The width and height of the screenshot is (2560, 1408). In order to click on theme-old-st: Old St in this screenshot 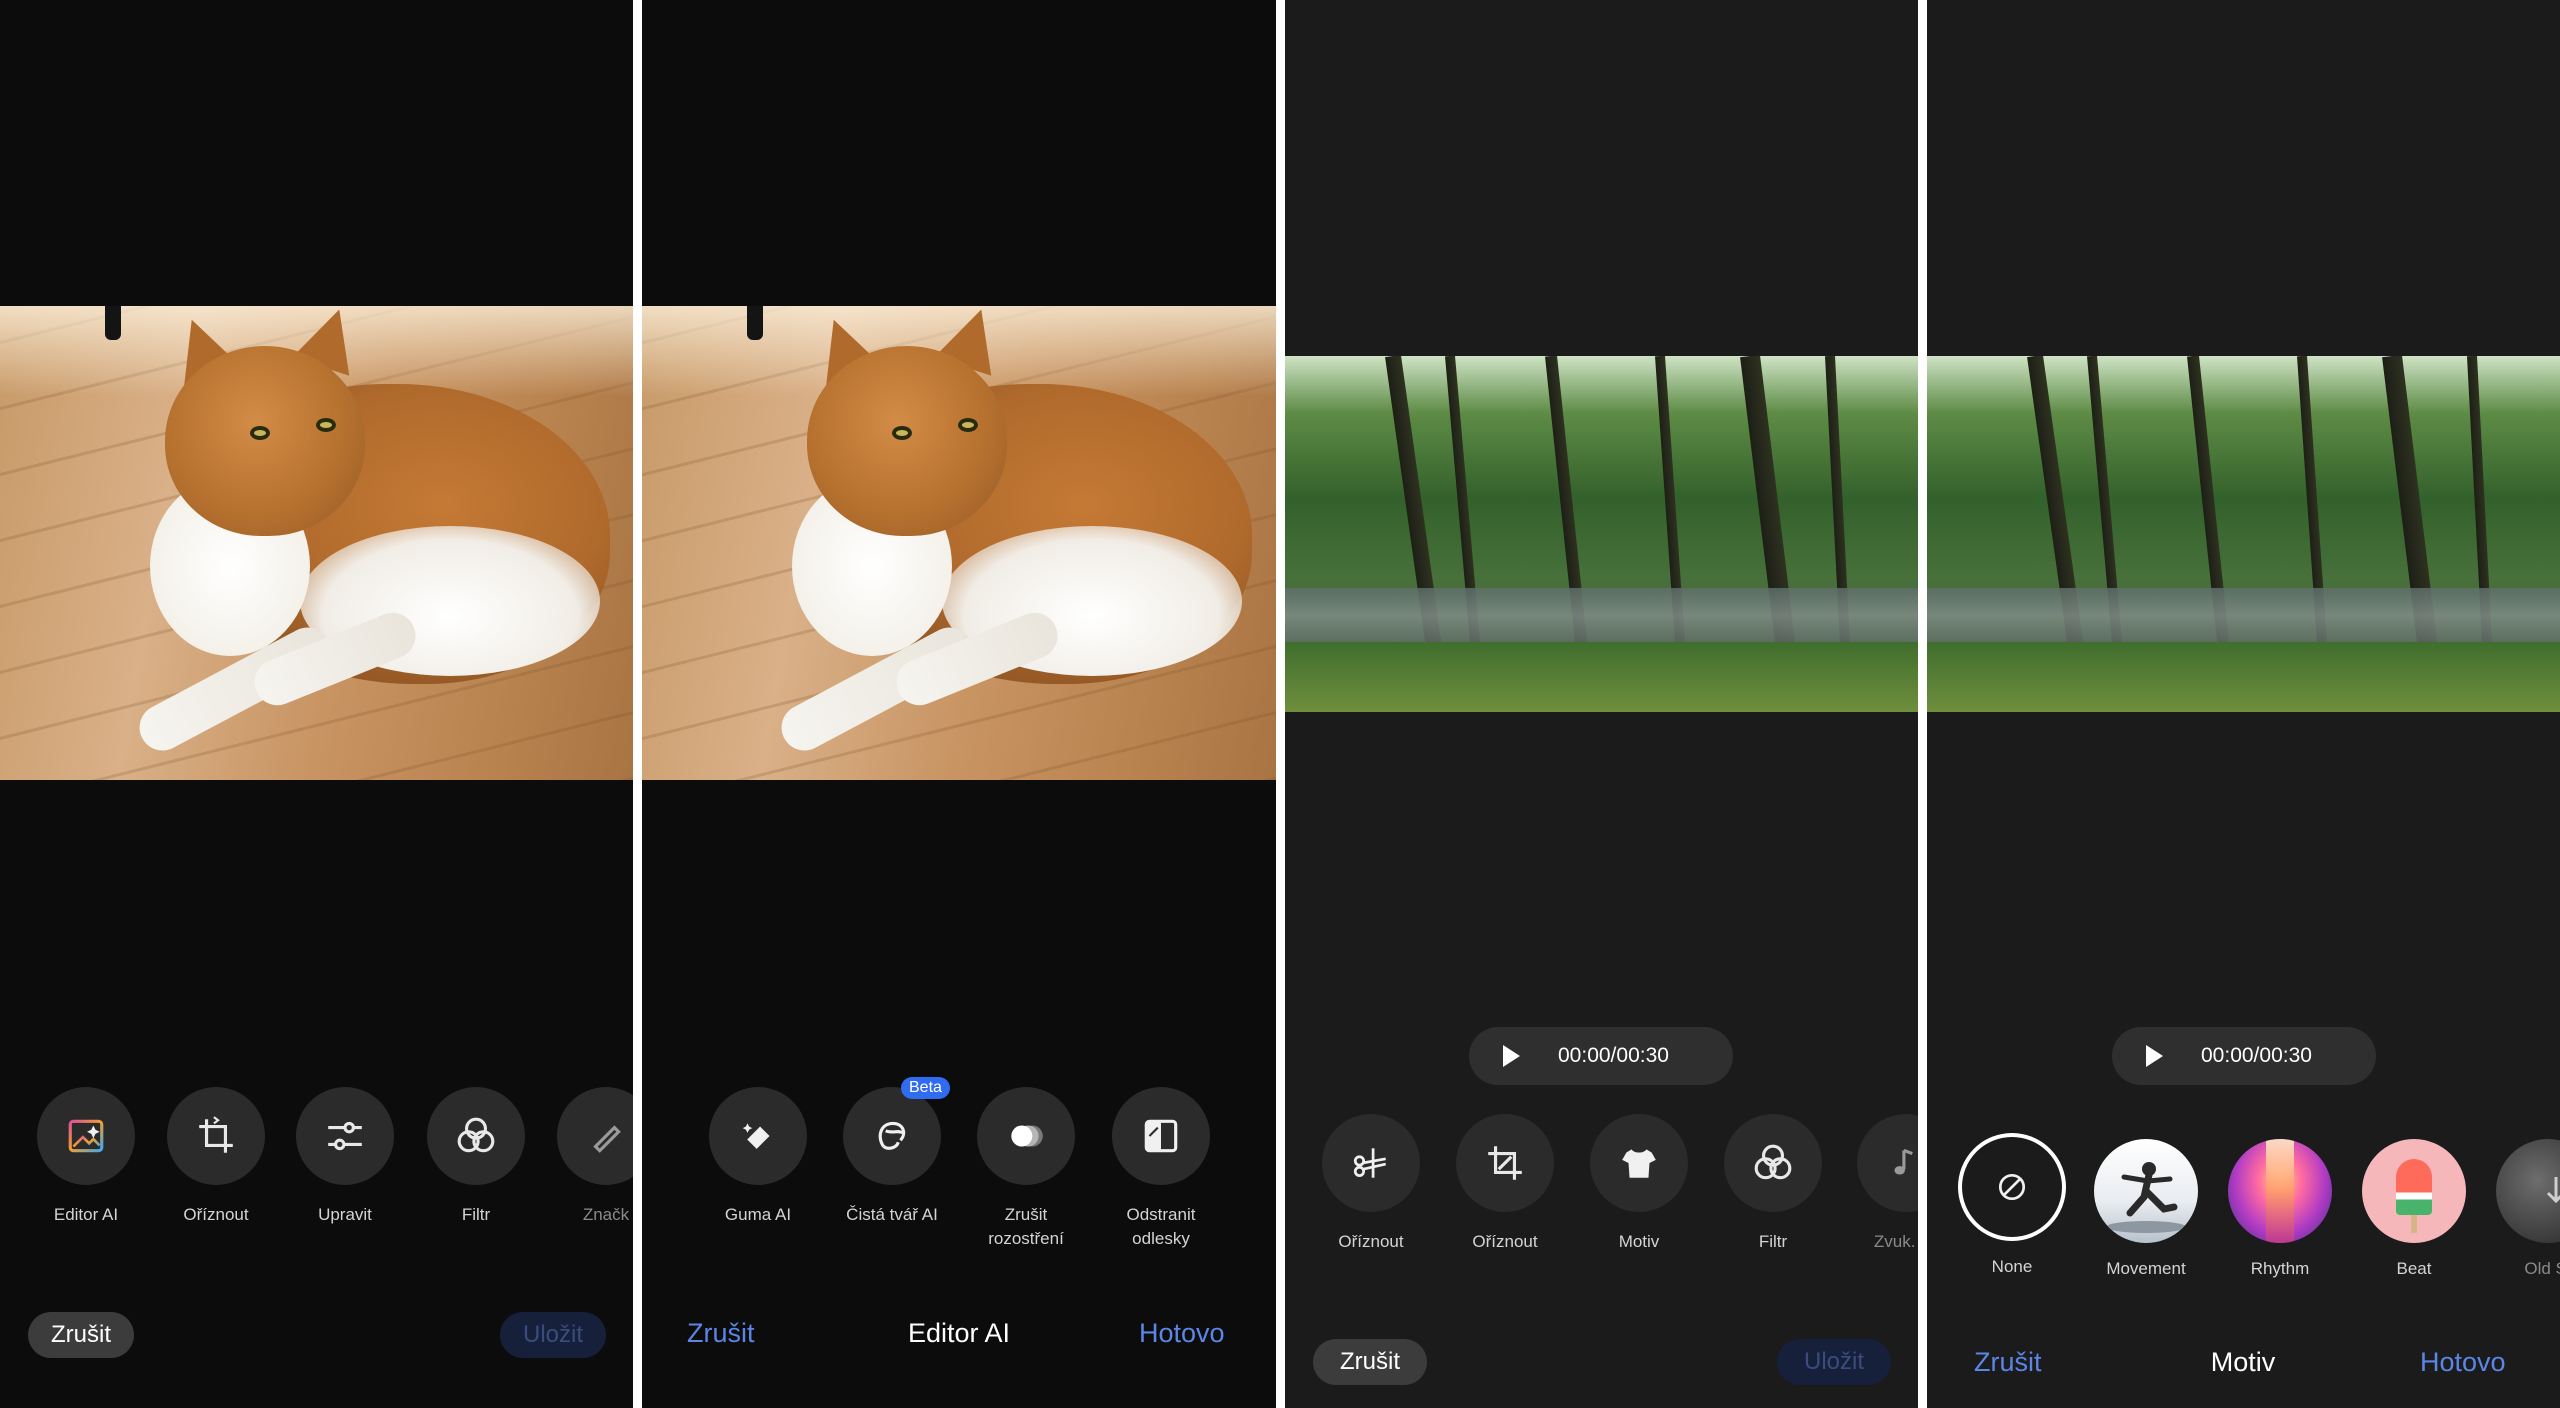, I will do `click(2521, 1209)`.